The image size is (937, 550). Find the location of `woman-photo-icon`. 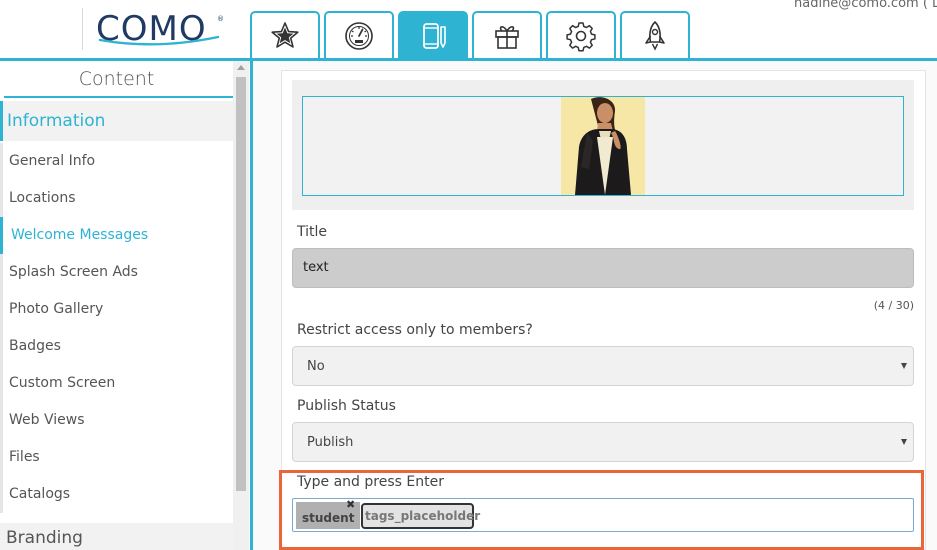

woman-photo-icon is located at coordinates (603, 146).